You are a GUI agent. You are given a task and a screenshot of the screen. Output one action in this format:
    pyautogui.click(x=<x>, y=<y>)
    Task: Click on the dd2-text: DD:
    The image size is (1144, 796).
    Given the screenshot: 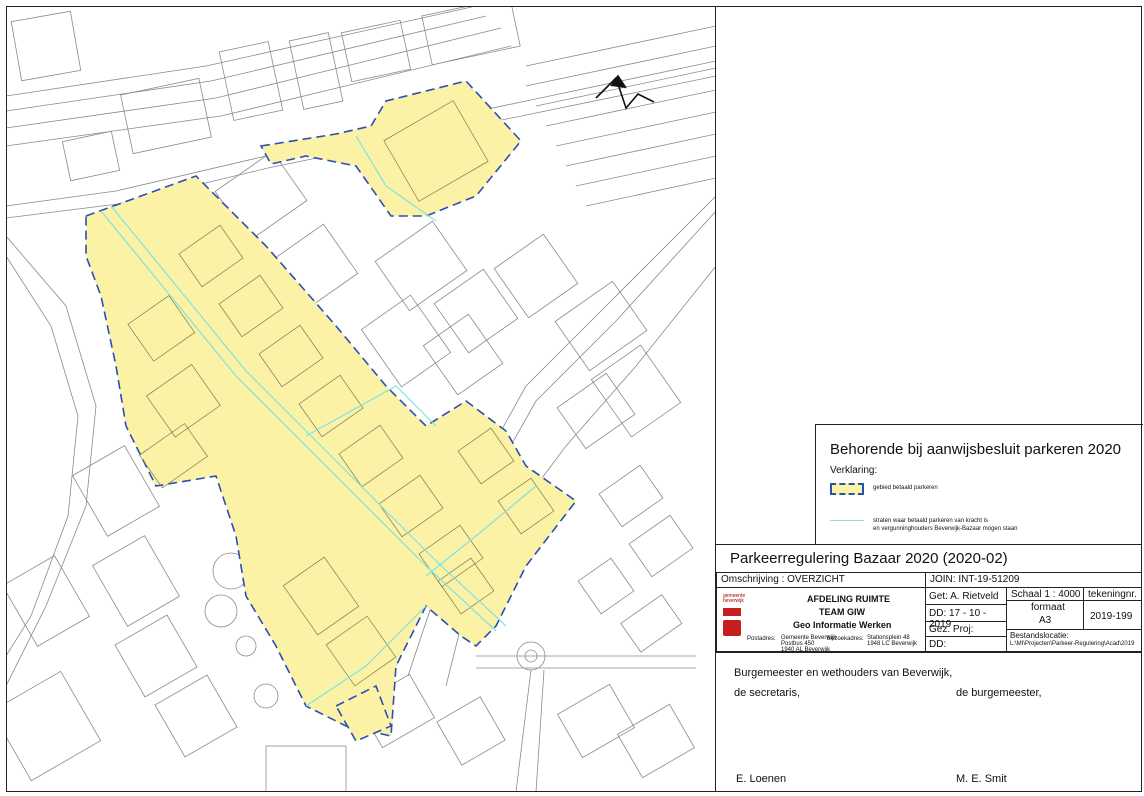 What is the action you would take?
    pyautogui.click(x=938, y=644)
    